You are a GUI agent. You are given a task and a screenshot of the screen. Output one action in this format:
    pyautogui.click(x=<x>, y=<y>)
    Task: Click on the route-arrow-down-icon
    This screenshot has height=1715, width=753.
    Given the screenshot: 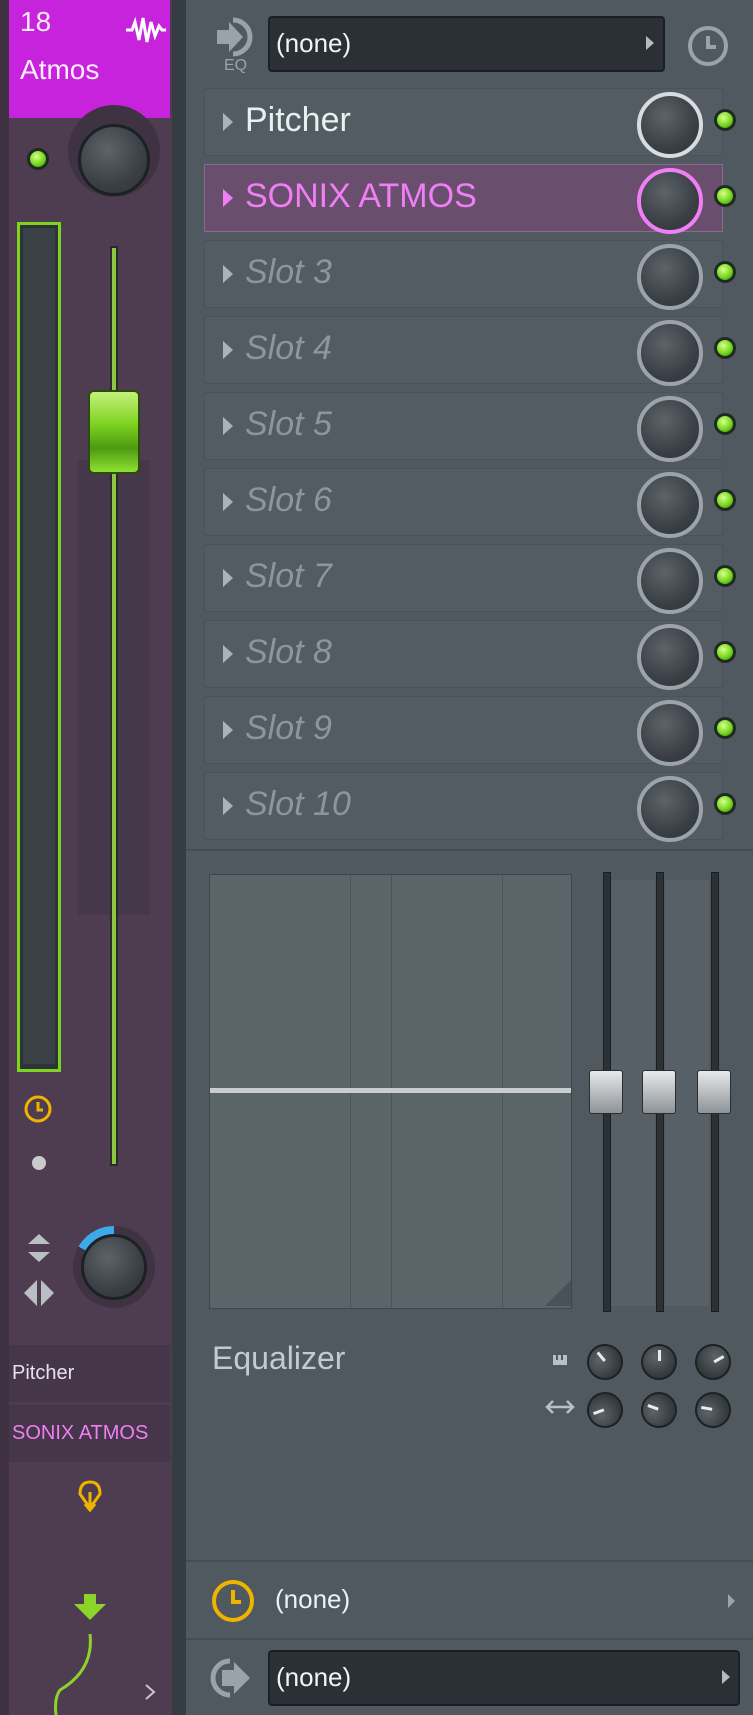 What is the action you would take?
    pyautogui.click(x=90, y=1607)
    